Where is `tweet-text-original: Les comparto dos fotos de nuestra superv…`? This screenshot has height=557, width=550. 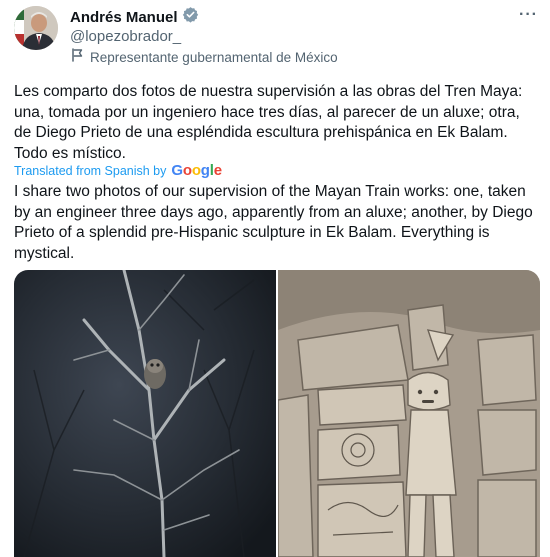
tweet-text-original: Les comparto dos fotos de nuestra superv… is located at coordinates (268, 122).